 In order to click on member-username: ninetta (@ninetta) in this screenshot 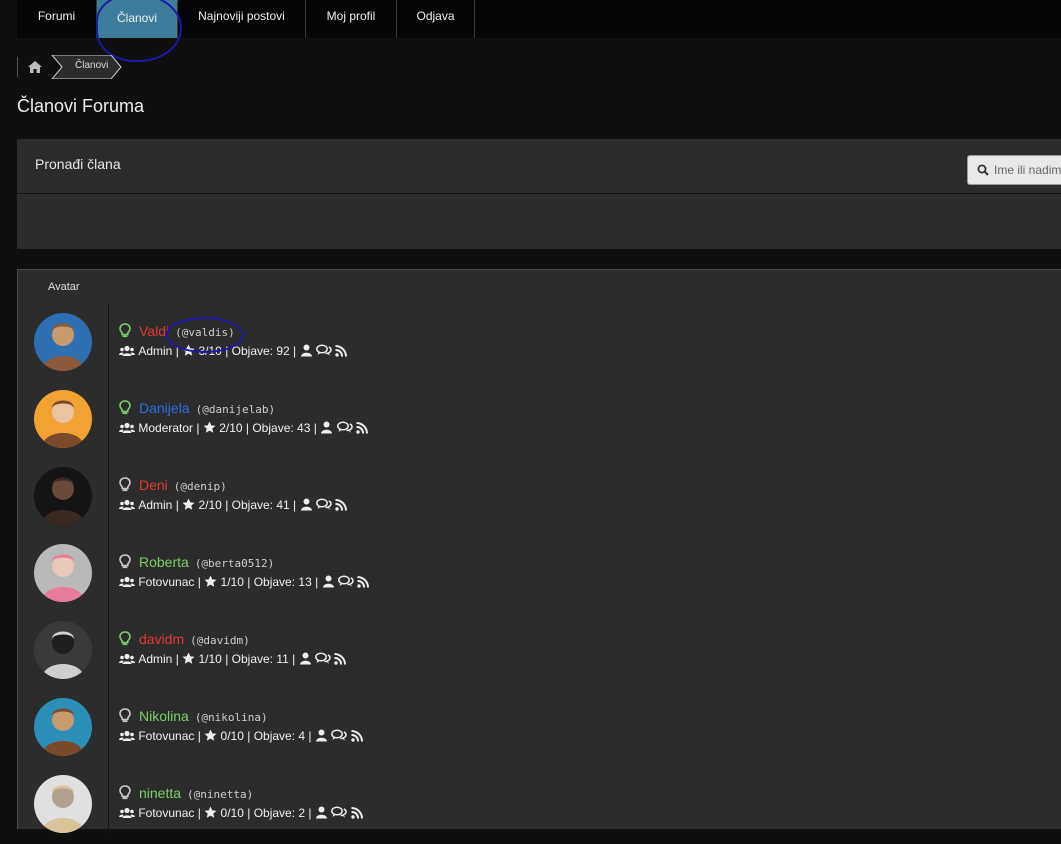, I will do `click(196, 793)`.